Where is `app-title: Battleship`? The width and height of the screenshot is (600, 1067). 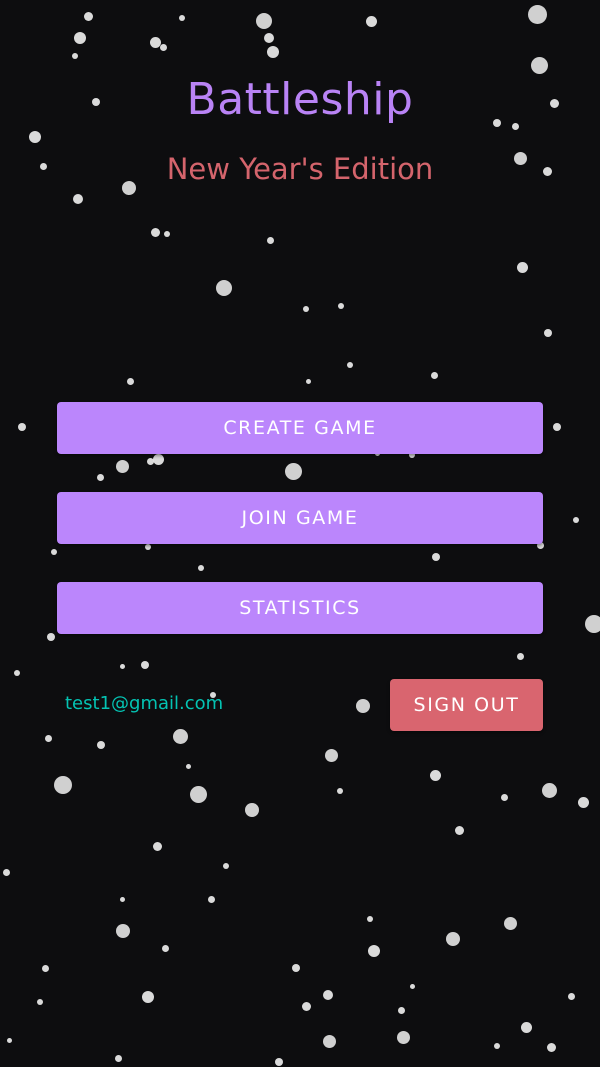 app-title: Battleship is located at coordinates (300, 99).